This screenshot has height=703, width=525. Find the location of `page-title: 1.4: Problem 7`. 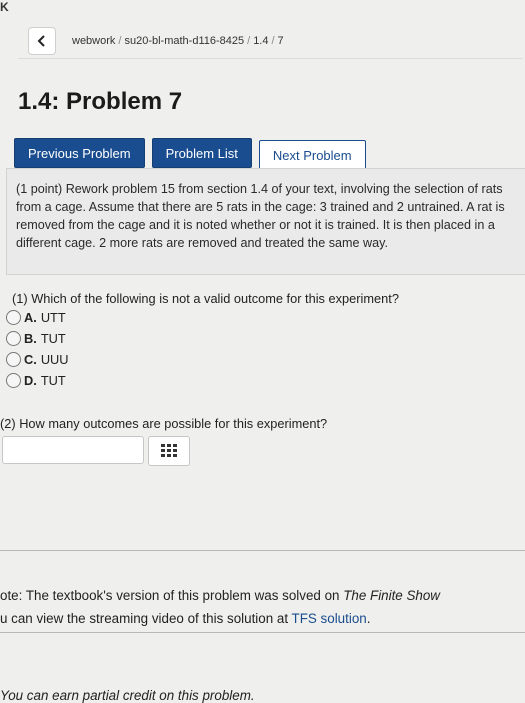

page-title: 1.4: Problem 7 is located at coordinates (100, 101).